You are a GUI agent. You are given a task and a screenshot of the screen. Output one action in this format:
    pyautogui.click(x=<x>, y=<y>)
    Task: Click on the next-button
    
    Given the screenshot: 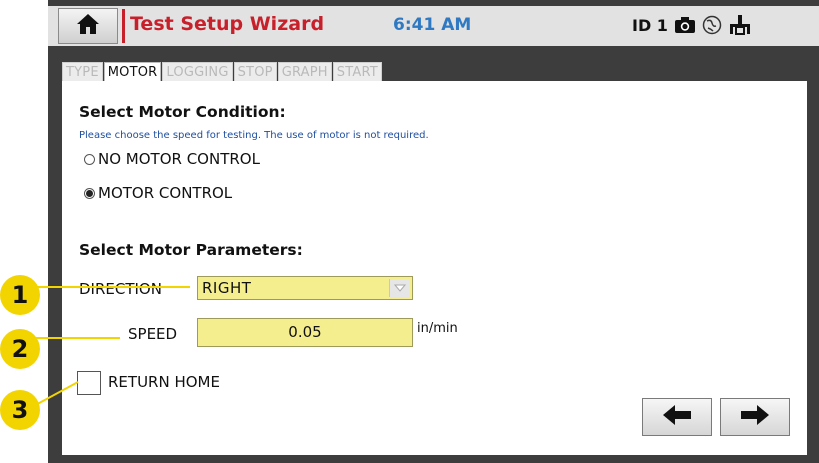 What is the action you would take?
    pyautogui.click(x=755, y=417)
    